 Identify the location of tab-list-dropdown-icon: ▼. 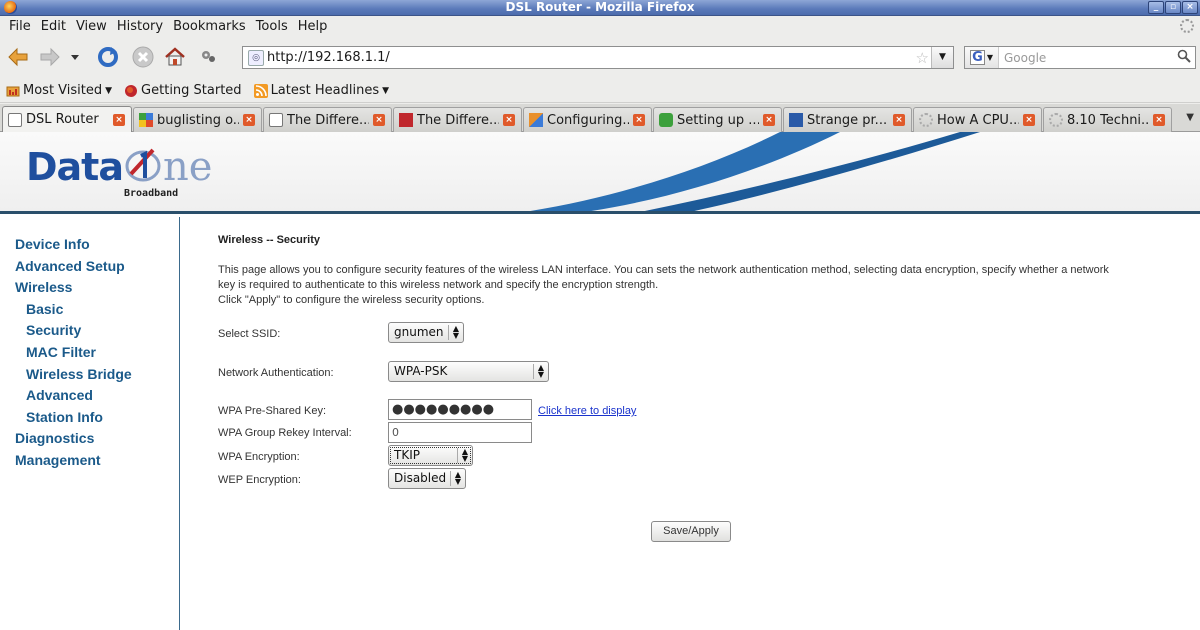
(1190, 117).